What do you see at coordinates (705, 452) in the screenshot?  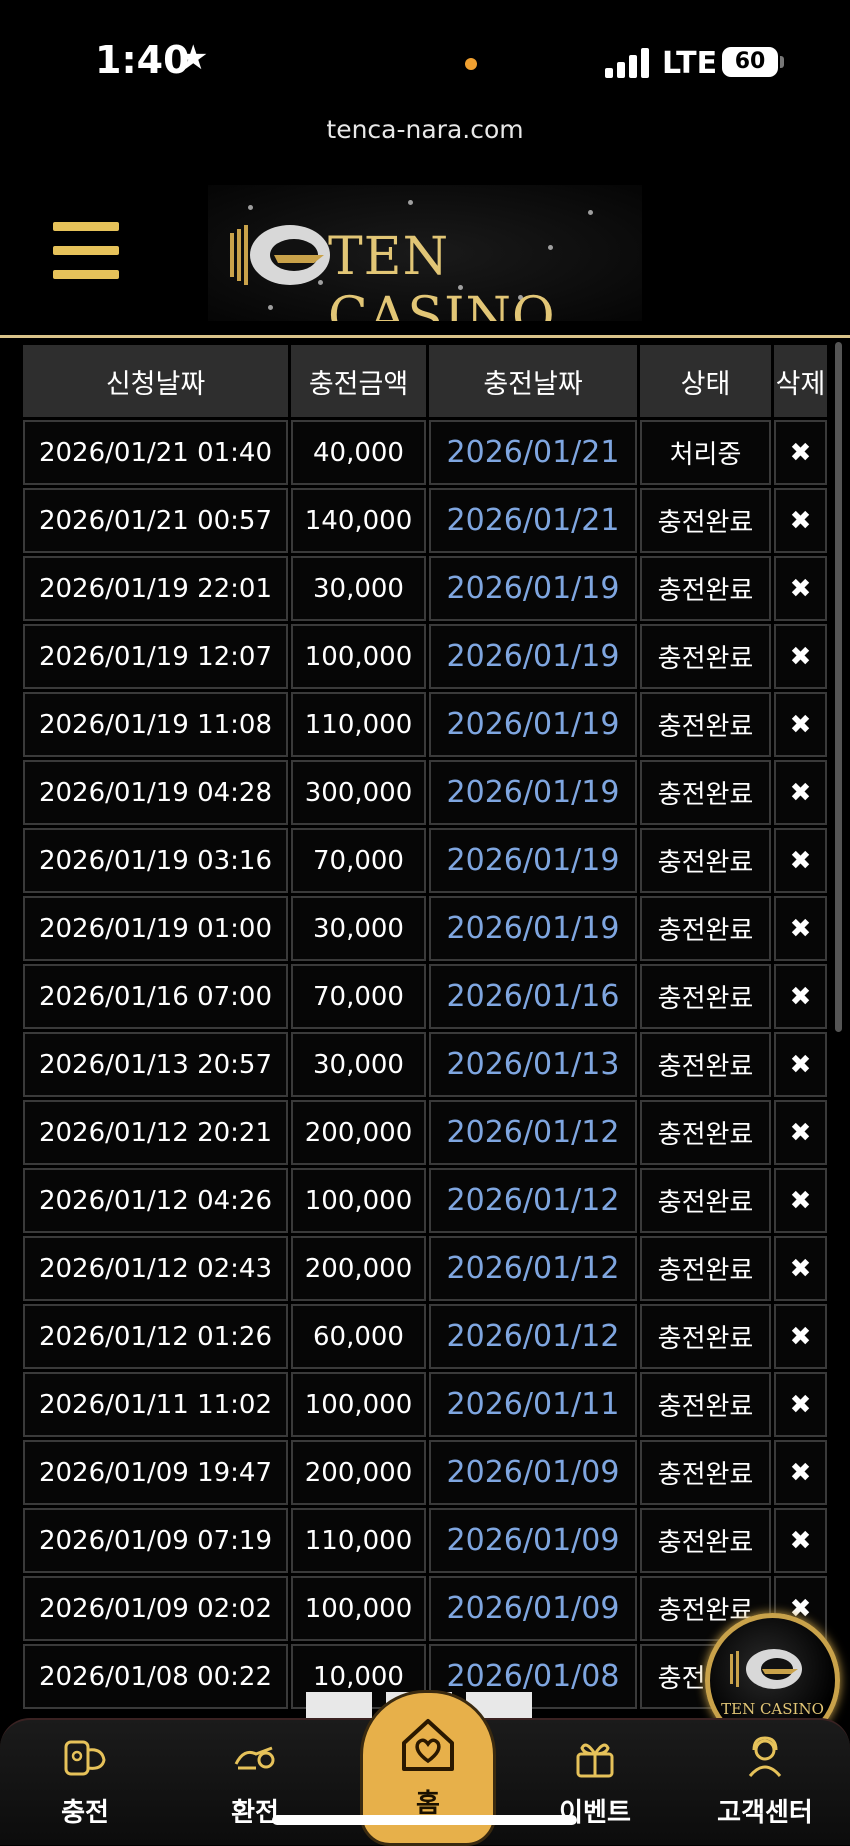 I see `status-cell: 처리중` at bounding box center [705, 452].